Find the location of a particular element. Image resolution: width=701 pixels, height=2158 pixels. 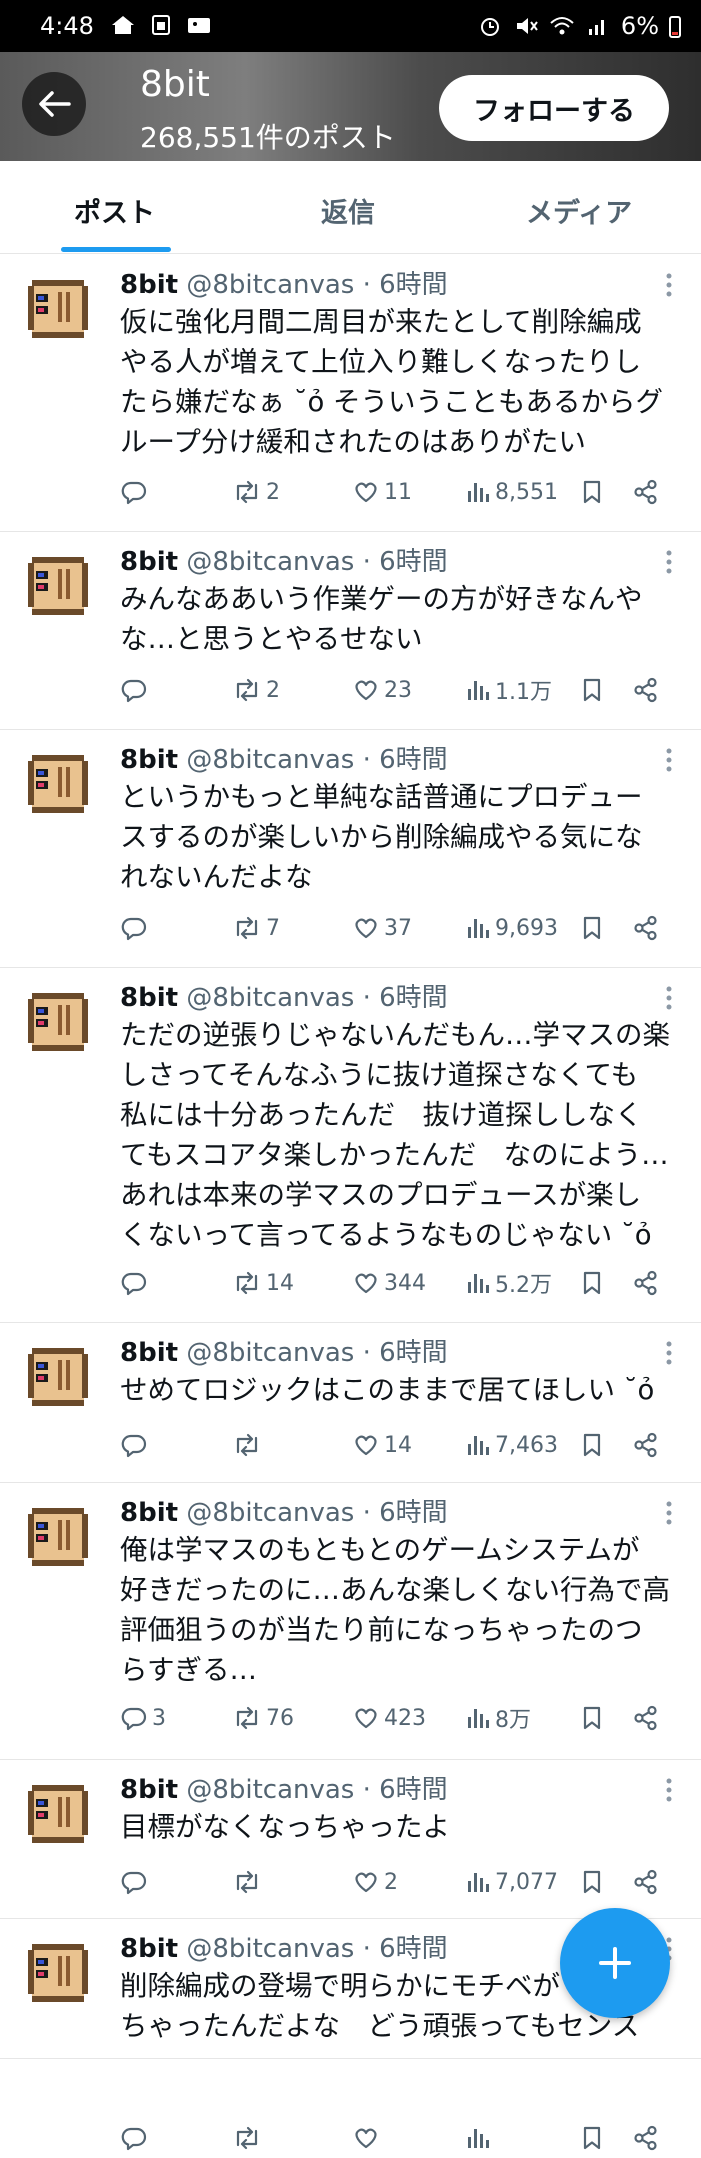

views-button: 8,551 is located at coordinates (511, 492).